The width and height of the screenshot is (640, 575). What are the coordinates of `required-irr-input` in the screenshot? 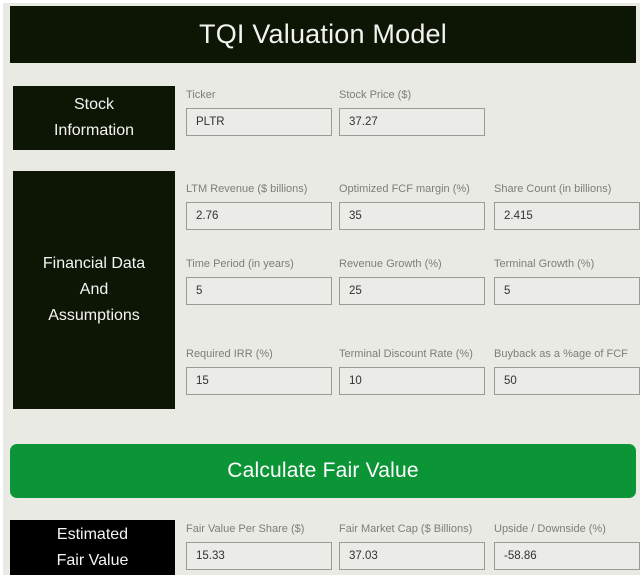 It's located at (259, 381).